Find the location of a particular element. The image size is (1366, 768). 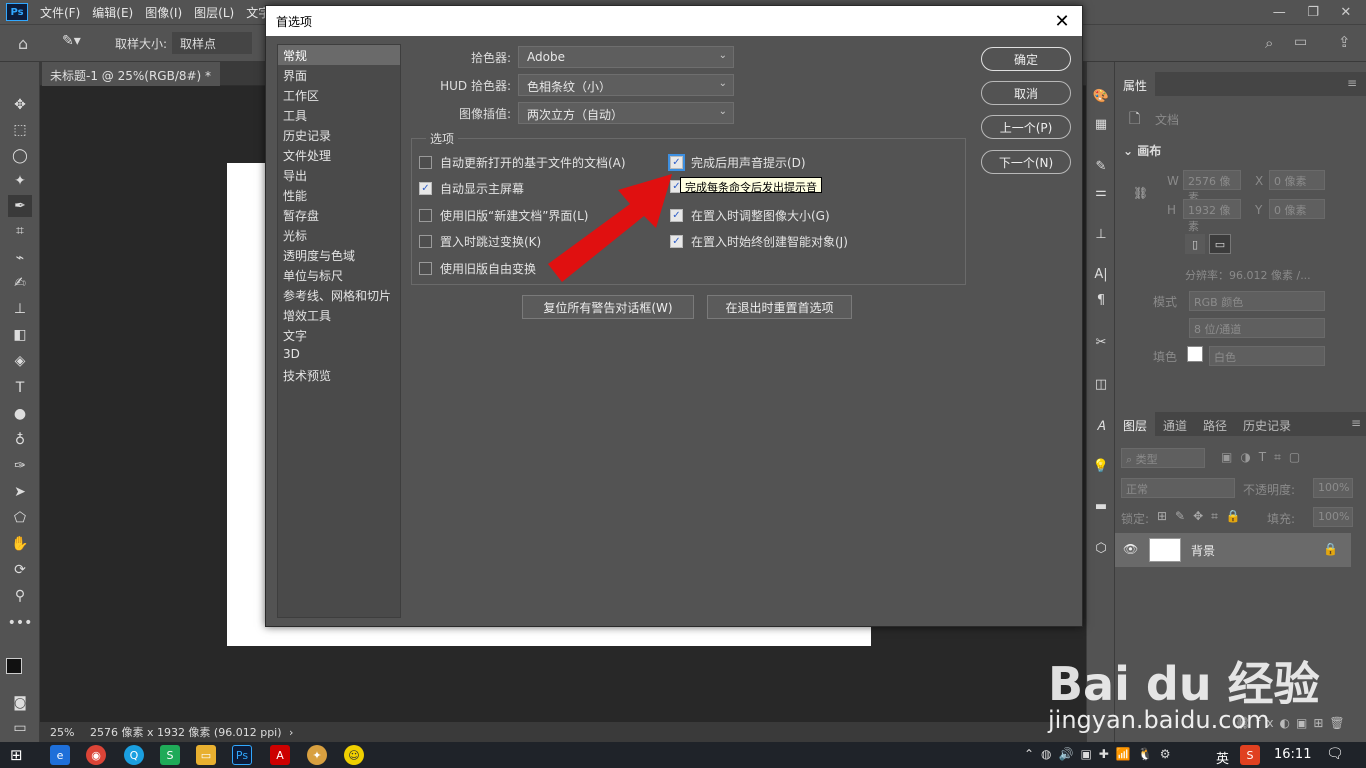

fill-opacity-field: 100% is located at coordinates (1333, 517).